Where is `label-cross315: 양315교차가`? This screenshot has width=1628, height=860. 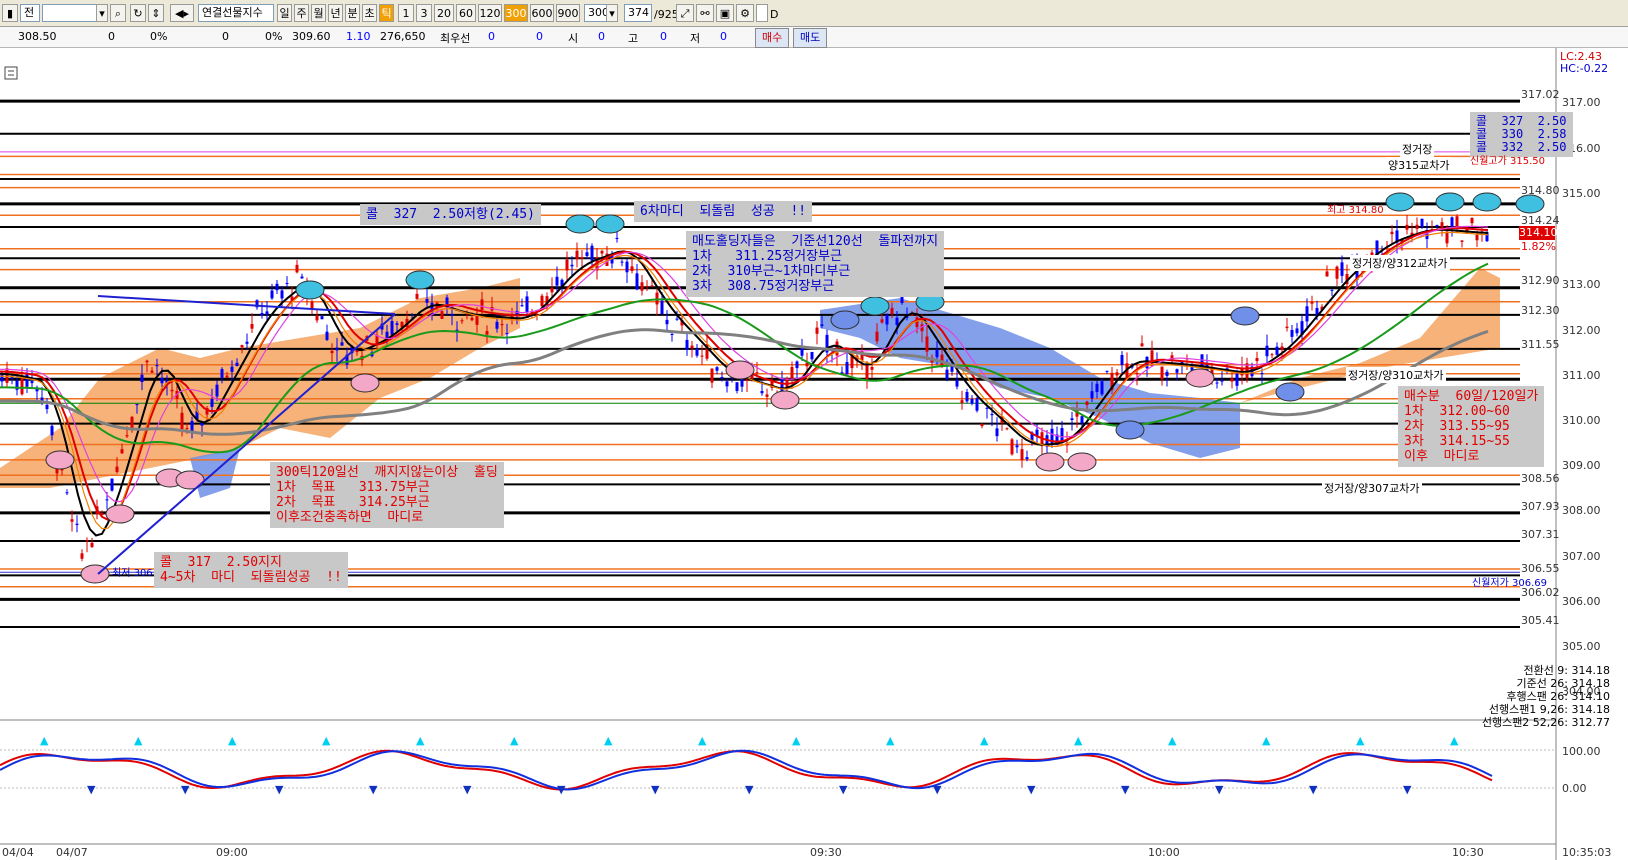 label-cross315: 양315교차가 is located at coordinates (1419, 165).